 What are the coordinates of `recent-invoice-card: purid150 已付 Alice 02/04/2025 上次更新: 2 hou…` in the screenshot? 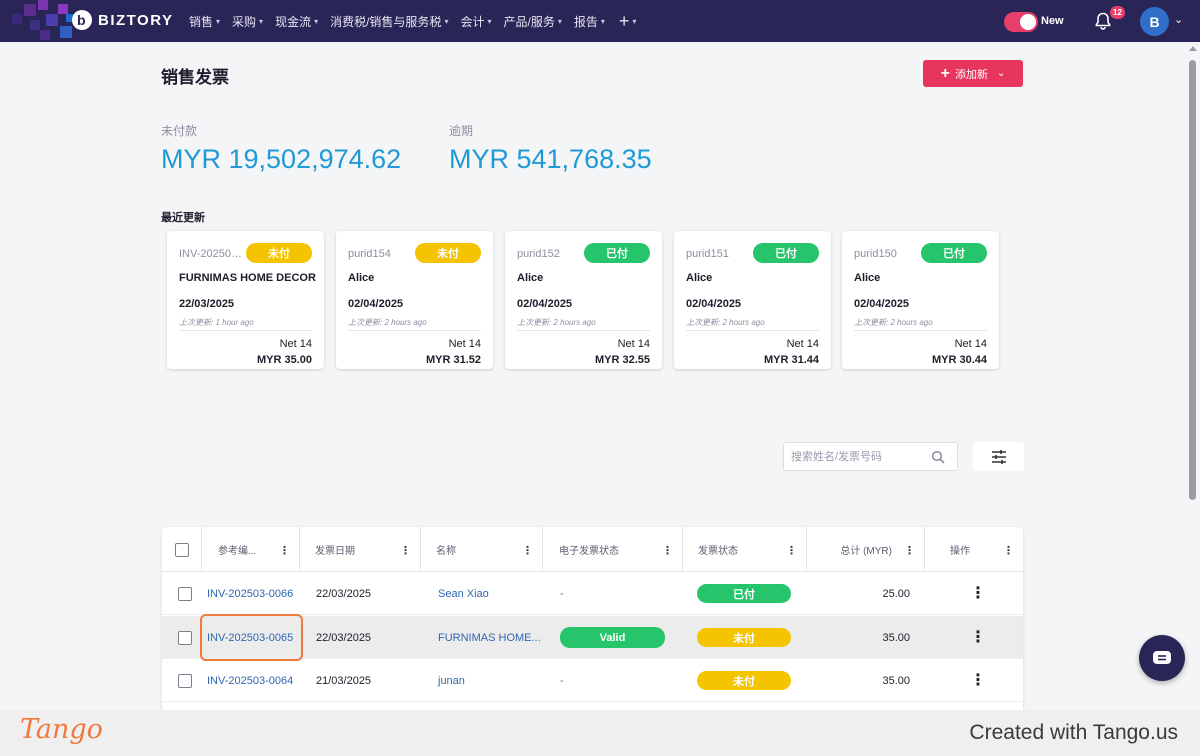 It's located at (920, 300).